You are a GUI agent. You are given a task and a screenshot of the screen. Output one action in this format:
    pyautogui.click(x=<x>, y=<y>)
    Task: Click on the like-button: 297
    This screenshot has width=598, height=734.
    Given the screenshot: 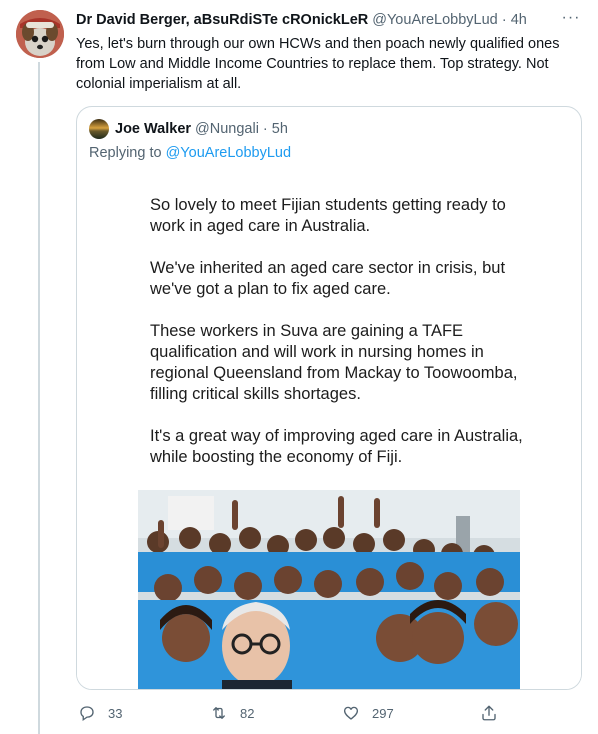 What is the action you would take?
    pyautogui.click(x=368, y=713)
    